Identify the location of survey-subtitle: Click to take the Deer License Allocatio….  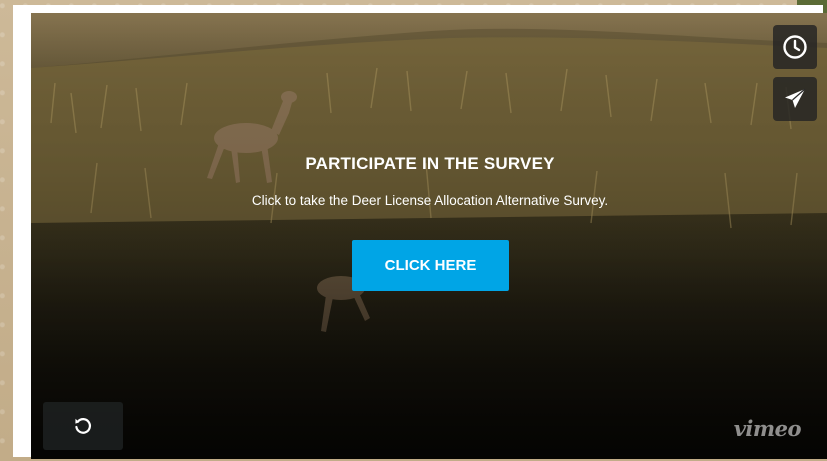
(430, 200).